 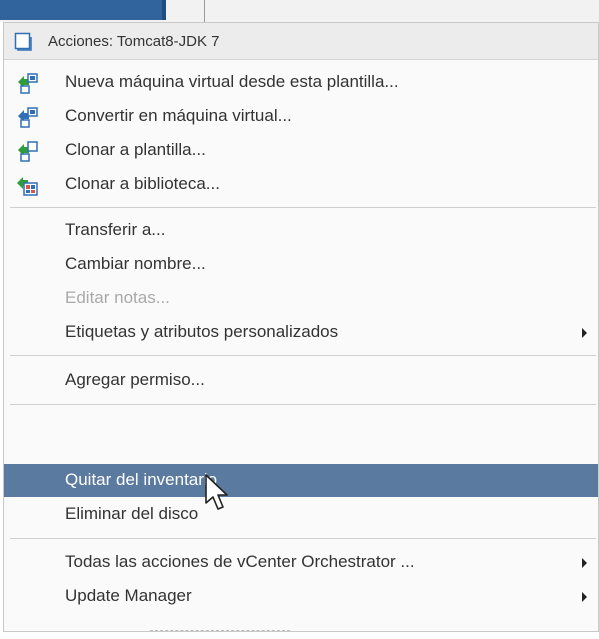 I want to click on menu-header-title: Acciones: Tomcat8-JDK 7, so click(x=134, y=41).